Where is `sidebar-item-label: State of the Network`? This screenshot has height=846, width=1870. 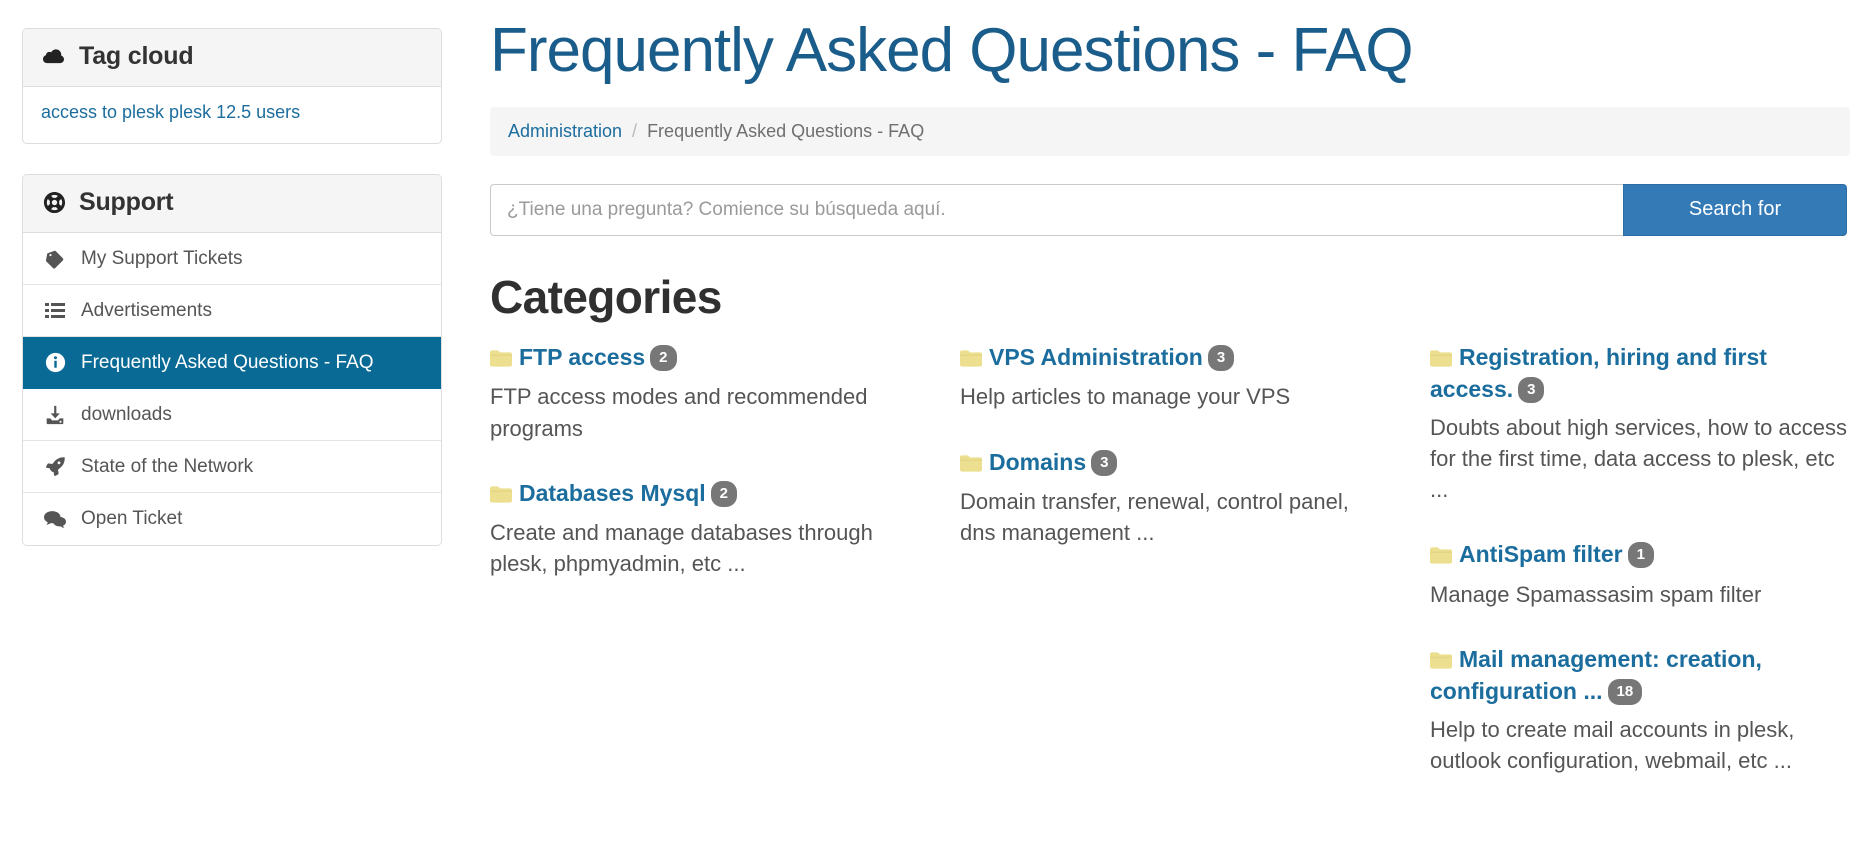
sidebar-item-label: State of the Network is located at coordinates (167, 466).